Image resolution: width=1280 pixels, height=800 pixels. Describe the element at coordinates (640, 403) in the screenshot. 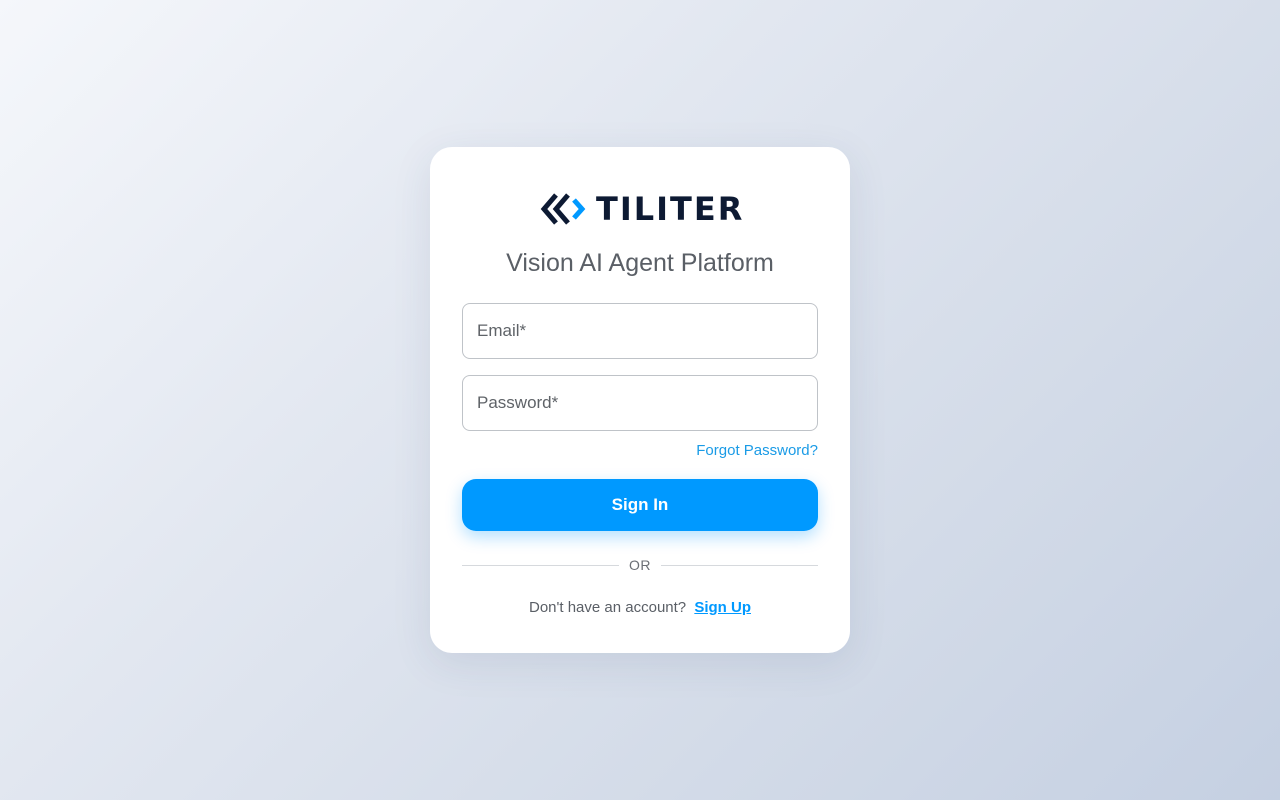

I see `password-field: Password*` at that location.